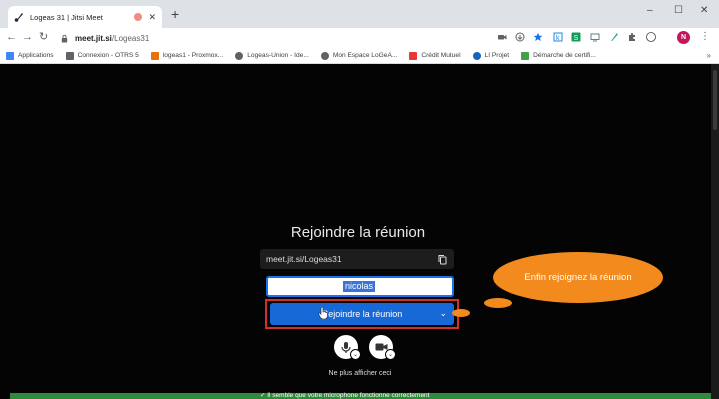  What do you see at coordinates (36, 55) in the screenshot?
I see `bookmark-label: Applications` at bounding box center [36, 55].